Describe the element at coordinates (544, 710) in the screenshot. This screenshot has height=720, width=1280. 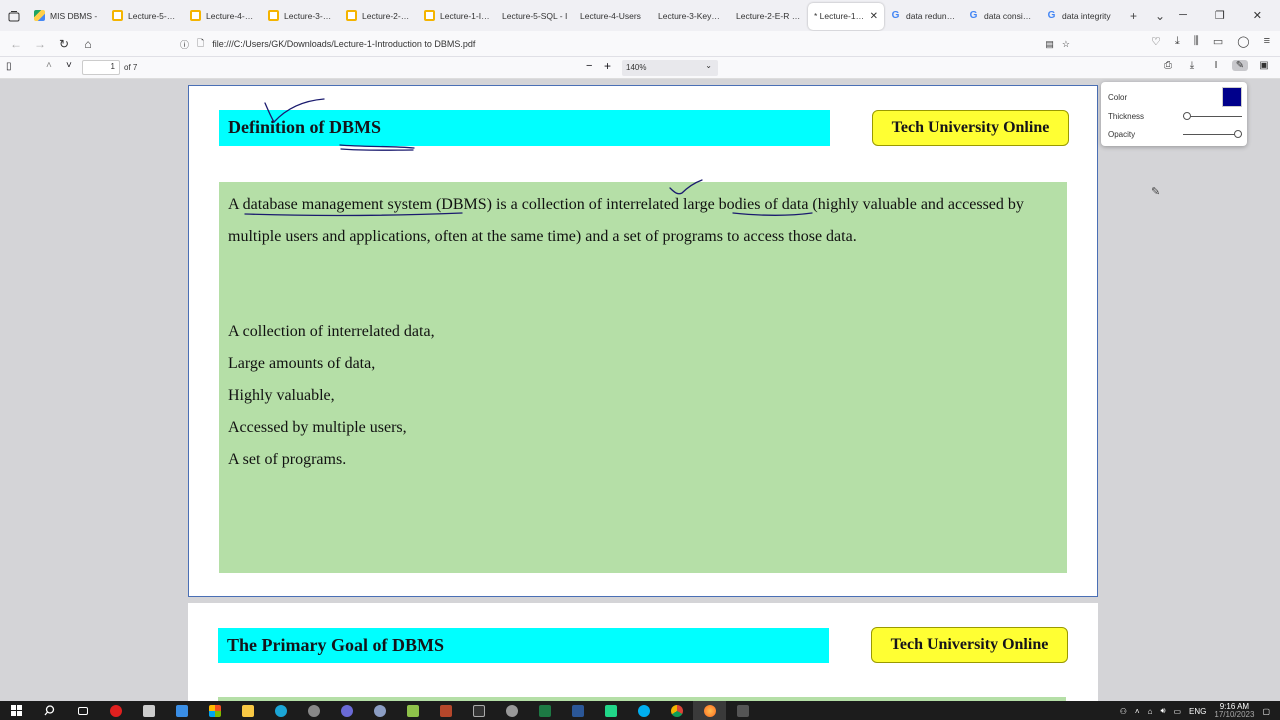
I see `excel-icon` at that location.